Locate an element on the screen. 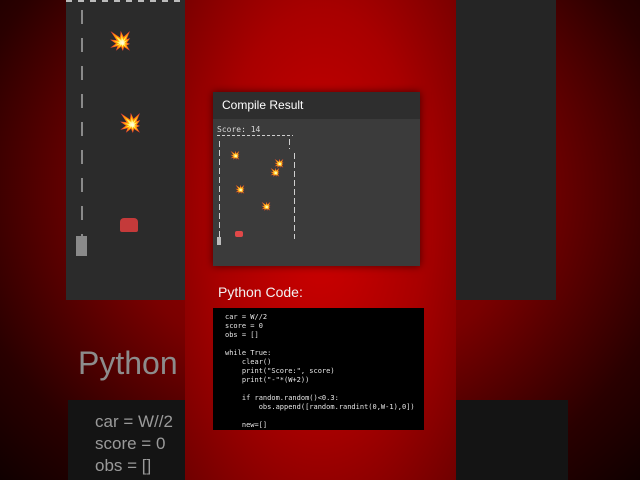  code-line: if random.random()<0.3: is located at coordinates (282, 398).